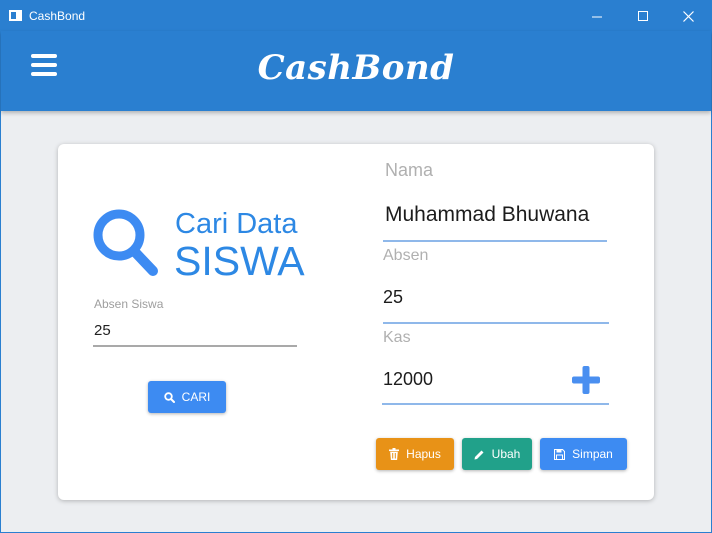 Image resolution: width=712 pixels, height=533 pixels. I want to click on search-small-icon, so click(169, 397).